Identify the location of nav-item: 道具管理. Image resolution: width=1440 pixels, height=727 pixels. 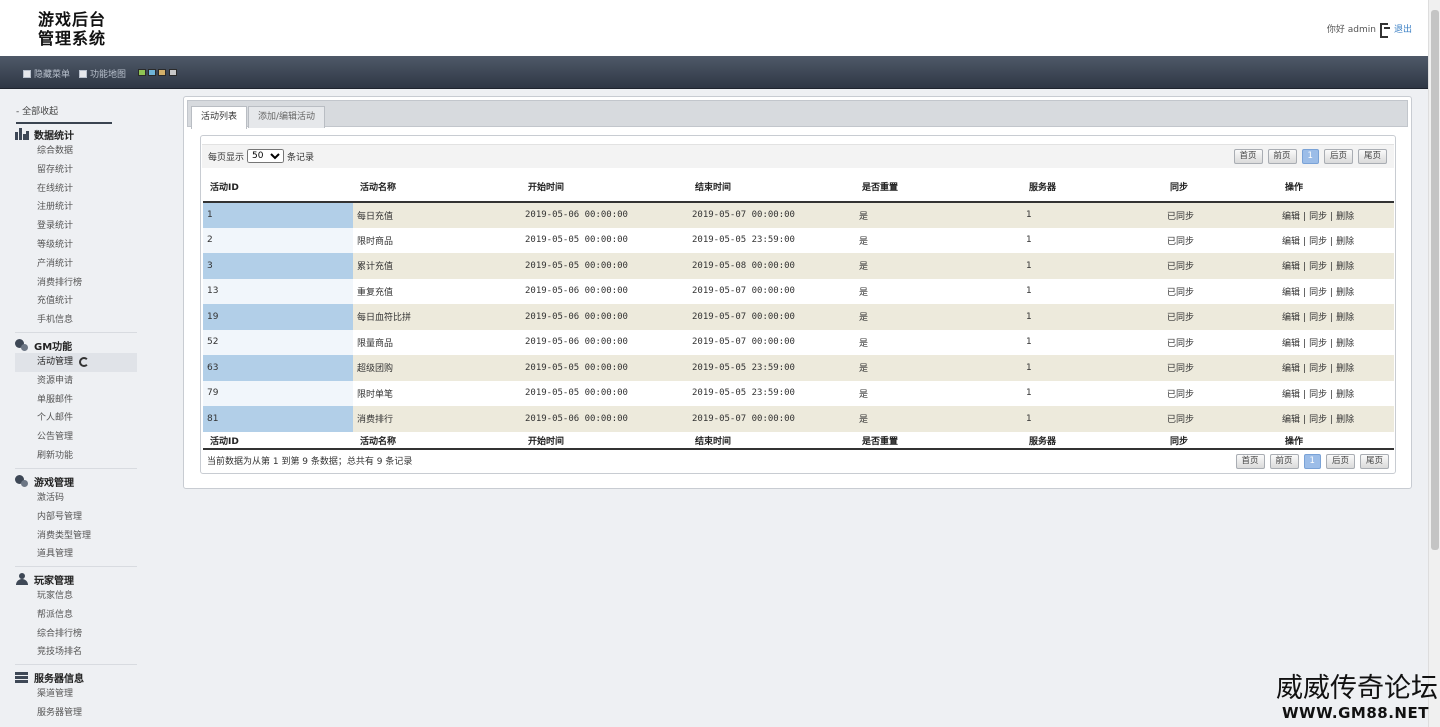
(76, 554).